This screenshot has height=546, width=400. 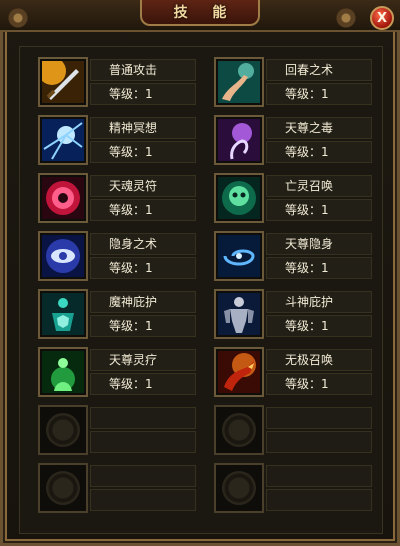 What do you see at coordinates (319, 128) in the screenshot?
I see `skill-name: 天尊之毒` at bounding box center [319, 128].